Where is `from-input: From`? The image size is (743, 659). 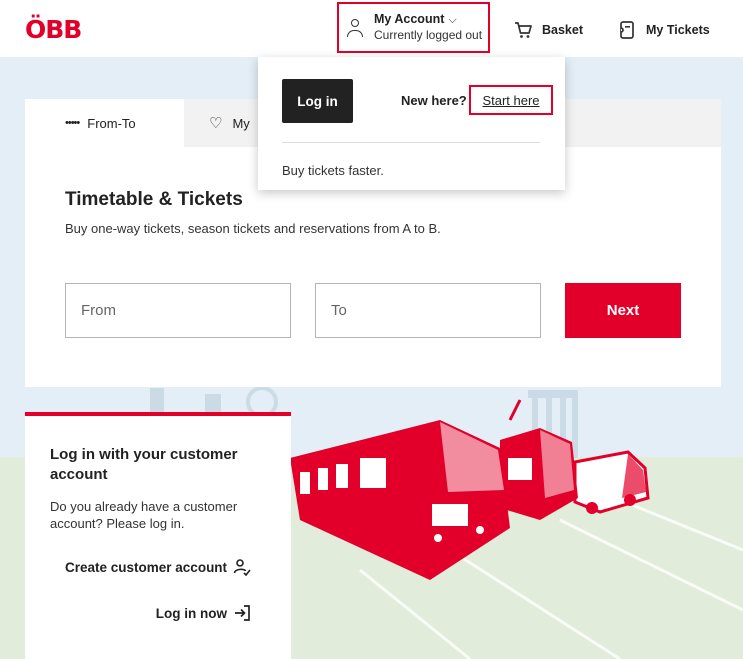
from-input: From is located at coordinates (178, 310).